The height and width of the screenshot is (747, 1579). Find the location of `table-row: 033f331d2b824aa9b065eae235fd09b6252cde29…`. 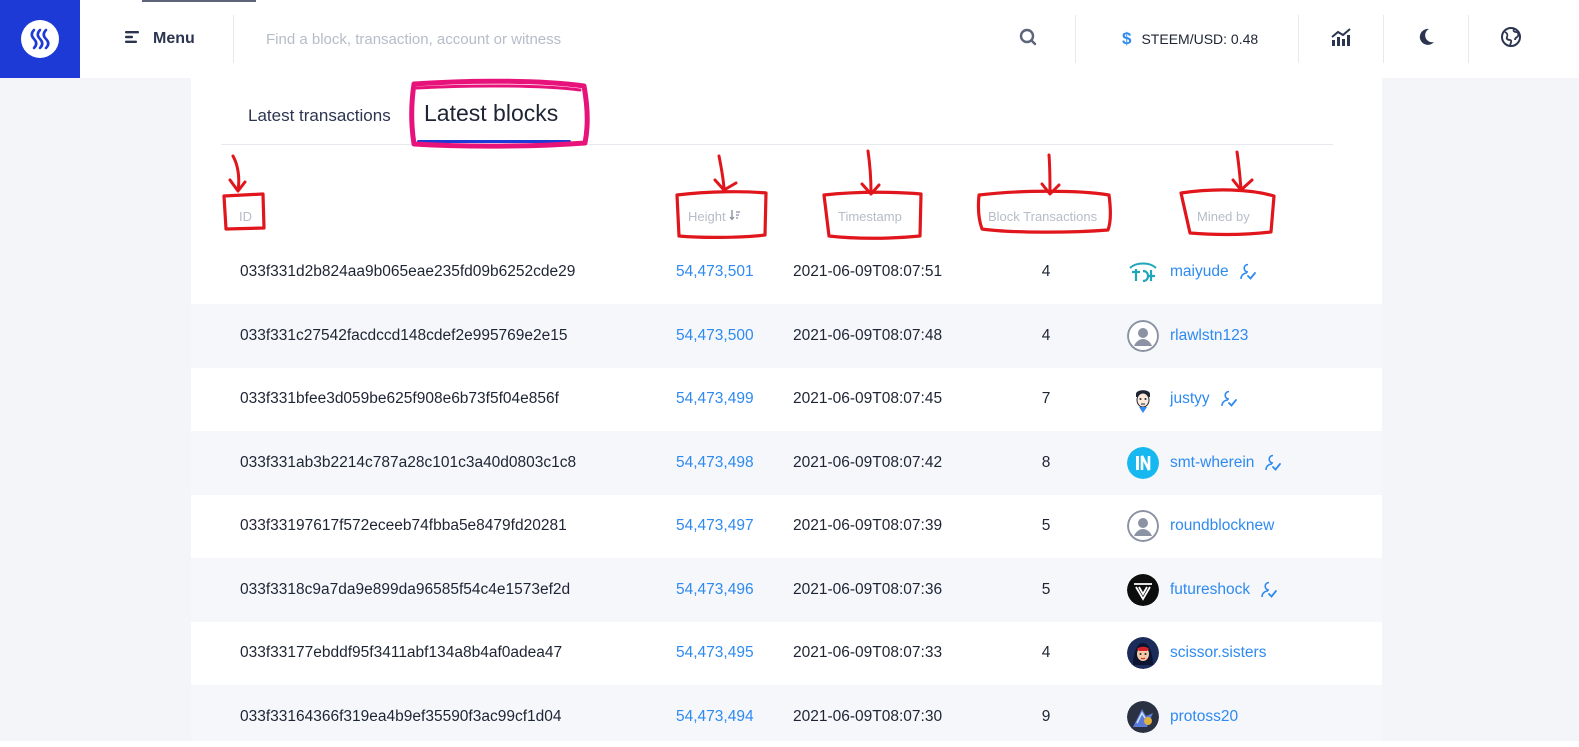

table-row: 033f331d2b824aa9b065eae235fd09b6252cde29… is located at coordinates (786, 272).